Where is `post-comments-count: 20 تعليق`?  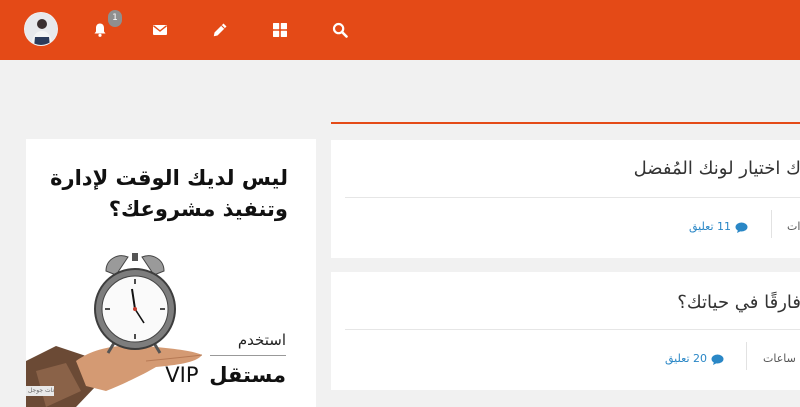
post-comments-count: 20 تعليق is located at coordinates (686, 358).